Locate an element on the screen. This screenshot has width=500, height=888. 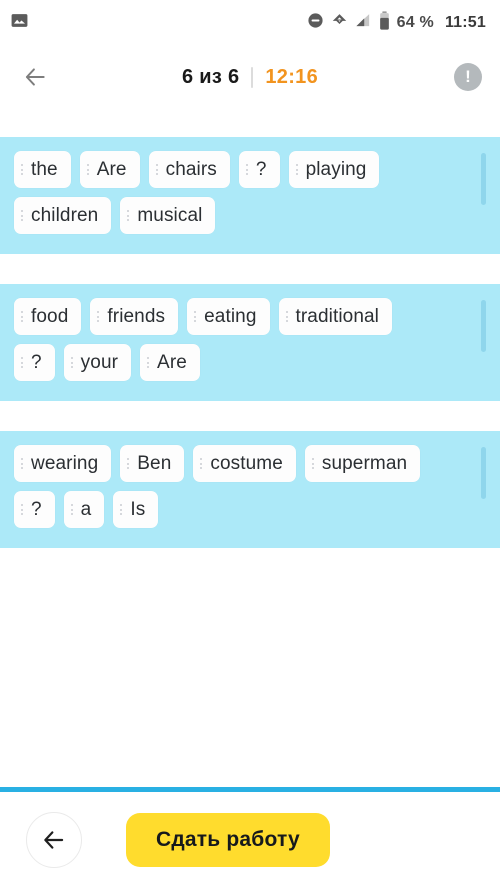
word-chip: children is located at coordinates (63, 215).